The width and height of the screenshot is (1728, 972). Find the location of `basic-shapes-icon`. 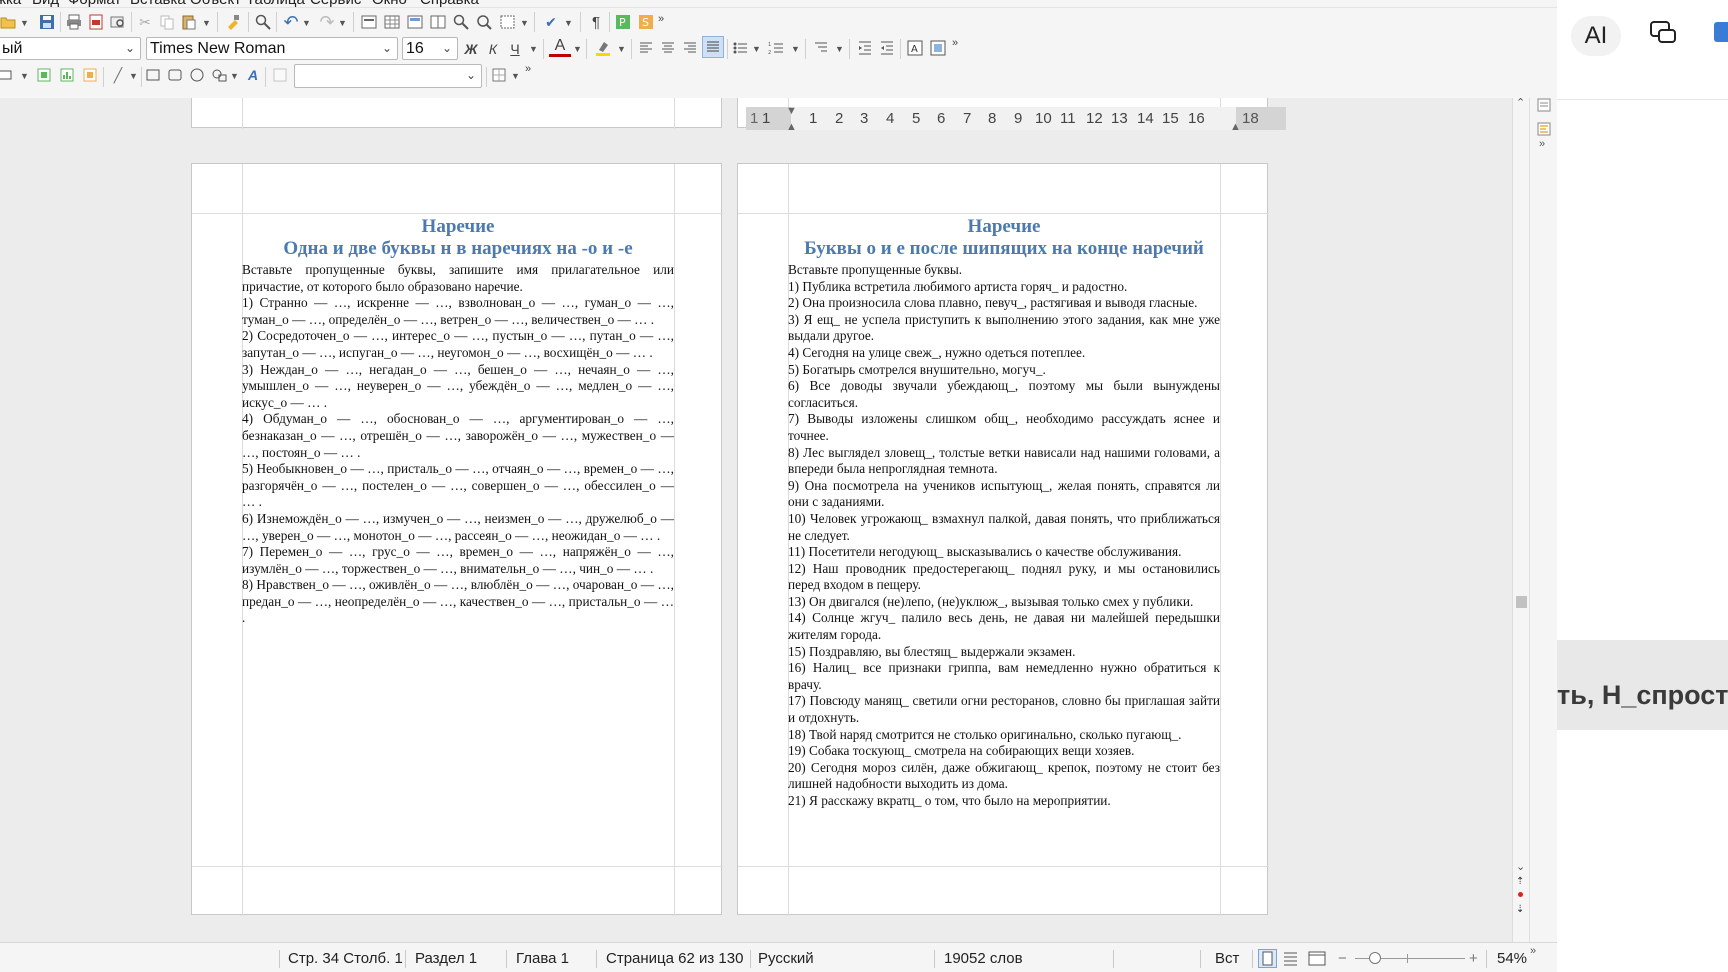

basic-shapes-icon is located at coordinates (219, 75).